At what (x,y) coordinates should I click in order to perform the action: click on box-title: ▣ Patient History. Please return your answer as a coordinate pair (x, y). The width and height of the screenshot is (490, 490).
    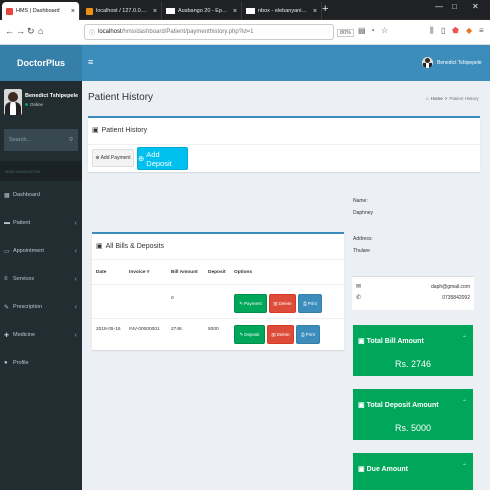
    Looking at the image, I should click on (119, 130).